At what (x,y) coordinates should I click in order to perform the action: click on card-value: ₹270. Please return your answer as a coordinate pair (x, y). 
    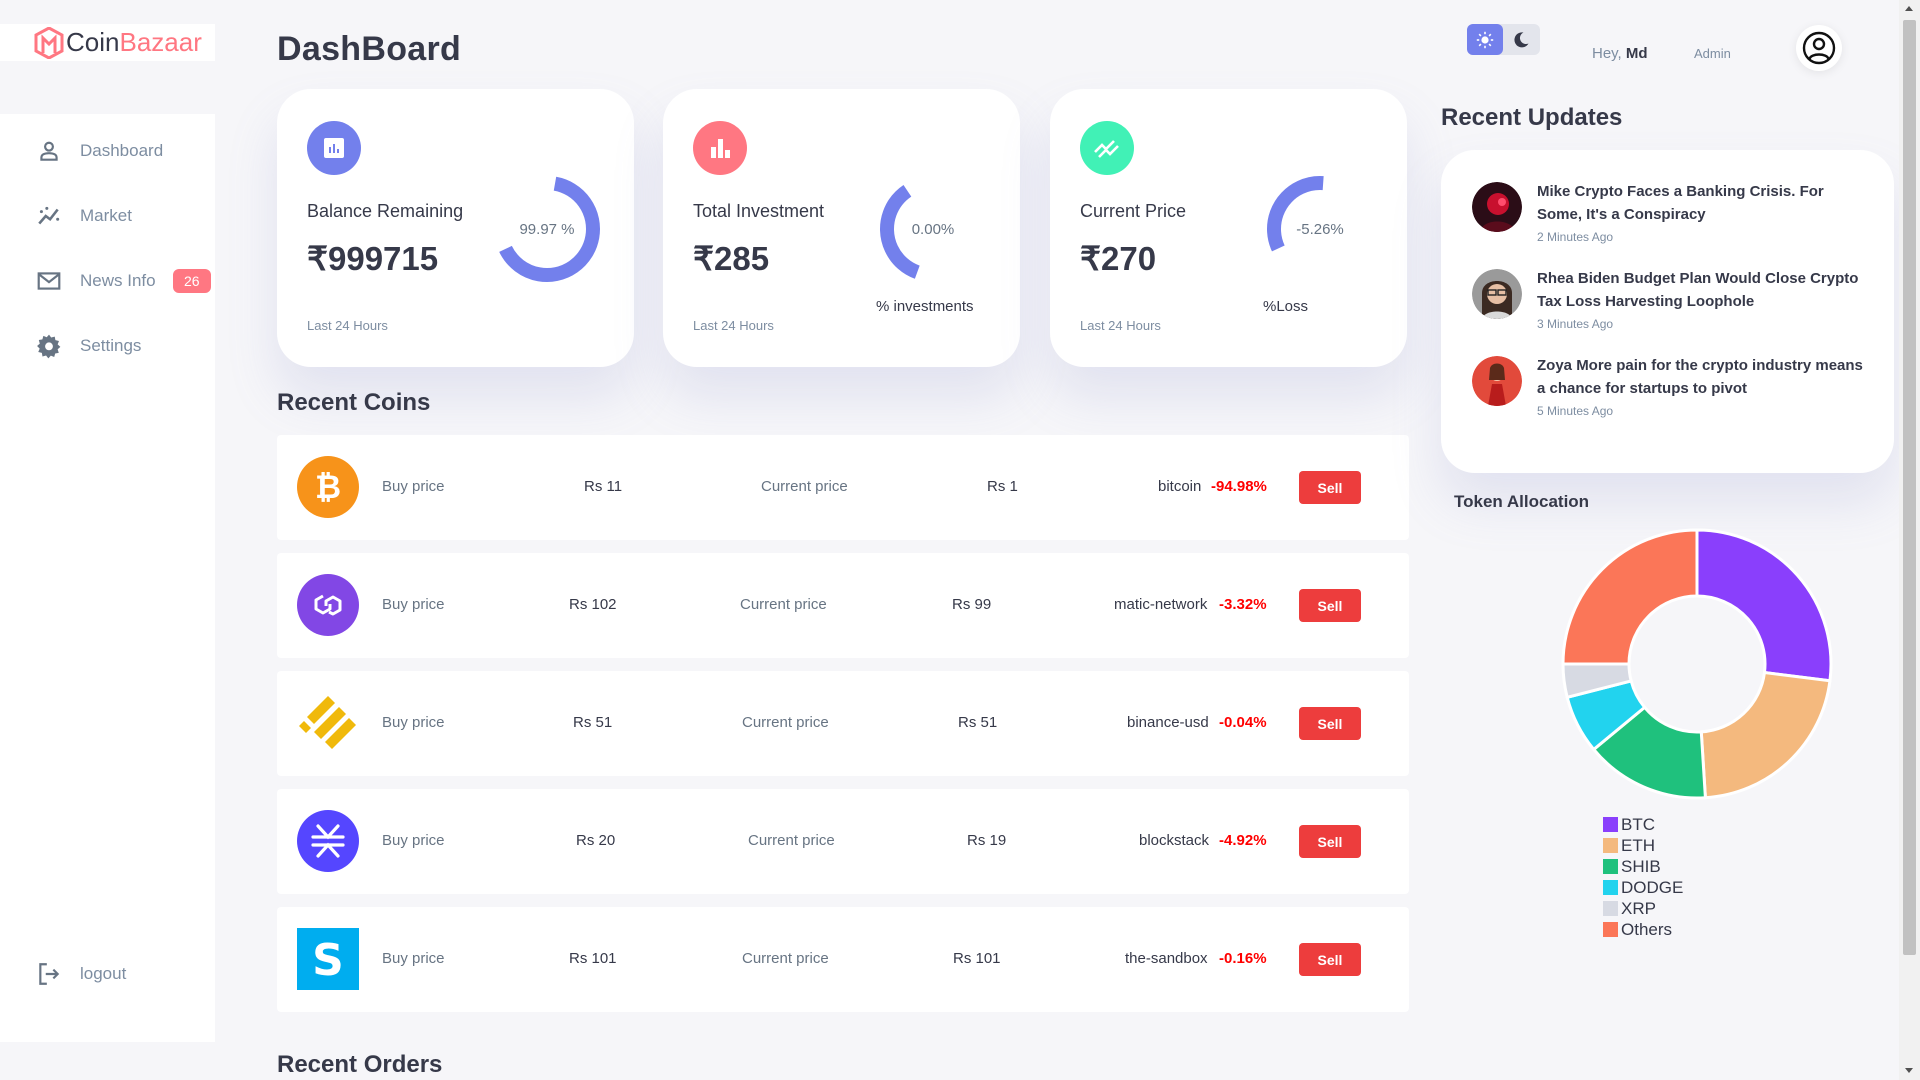
    Looking at the image, I should click on (1118, 258).